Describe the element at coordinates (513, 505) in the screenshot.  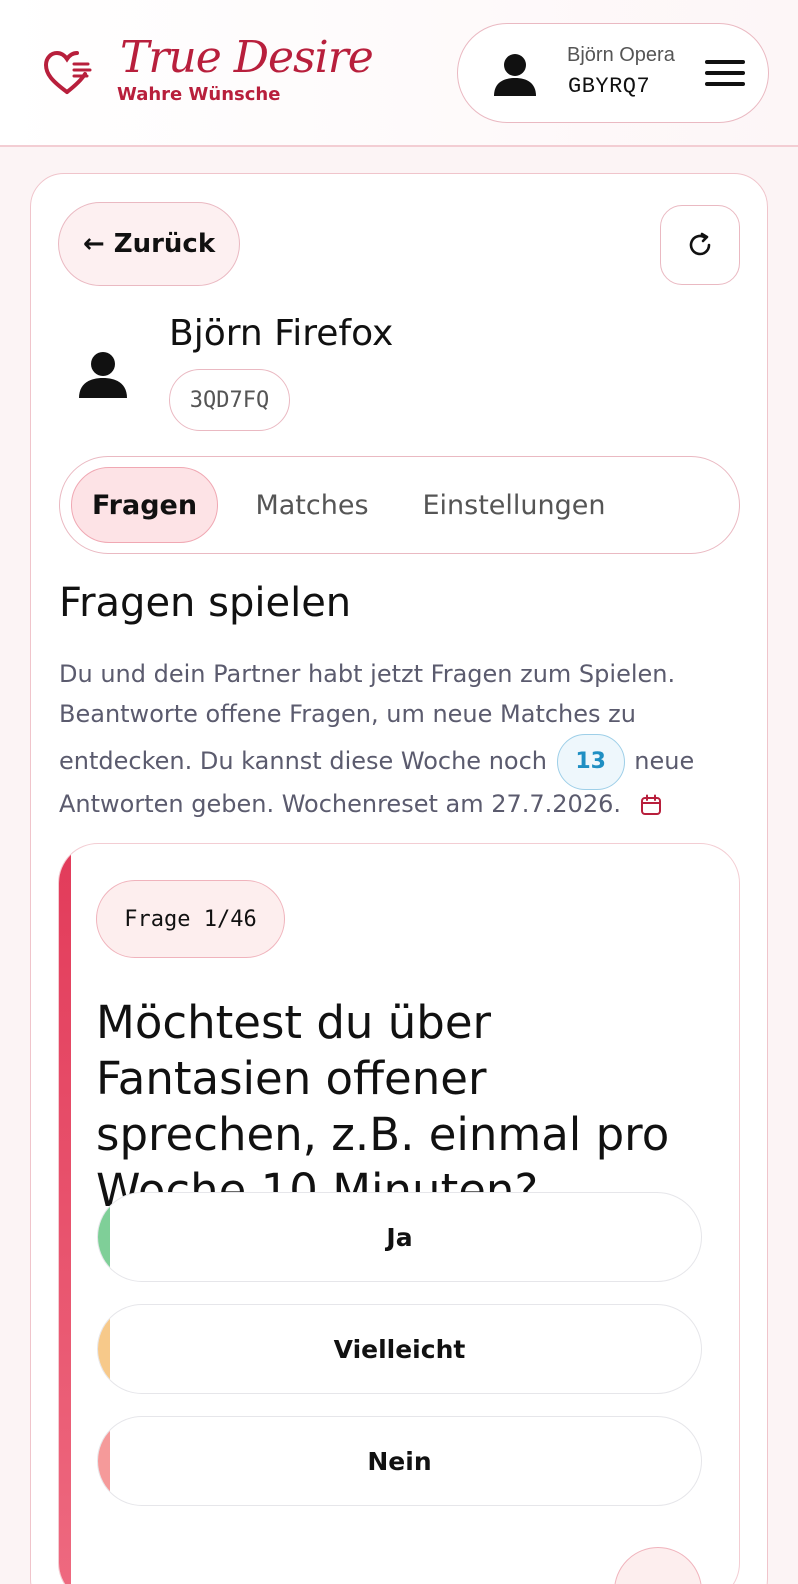
I see `tab-einstellungen: Einstellungen` at that location.